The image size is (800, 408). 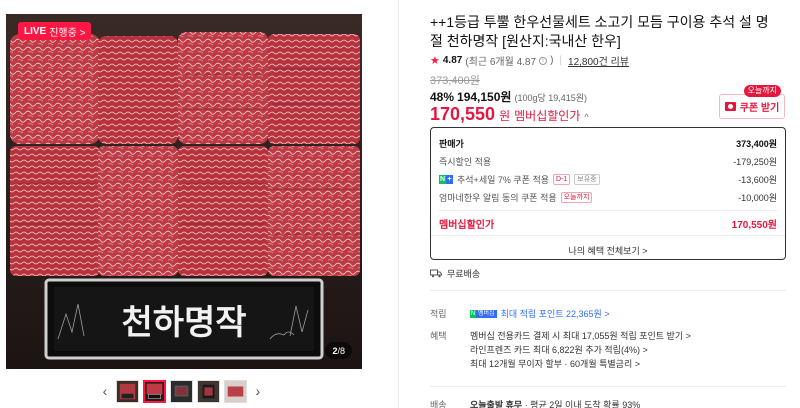 I want to click on delivery-row: 배송 오늘출발 휴무 · 평균 2일 이내 도착 확률 93%, so click(x=535, y=403).